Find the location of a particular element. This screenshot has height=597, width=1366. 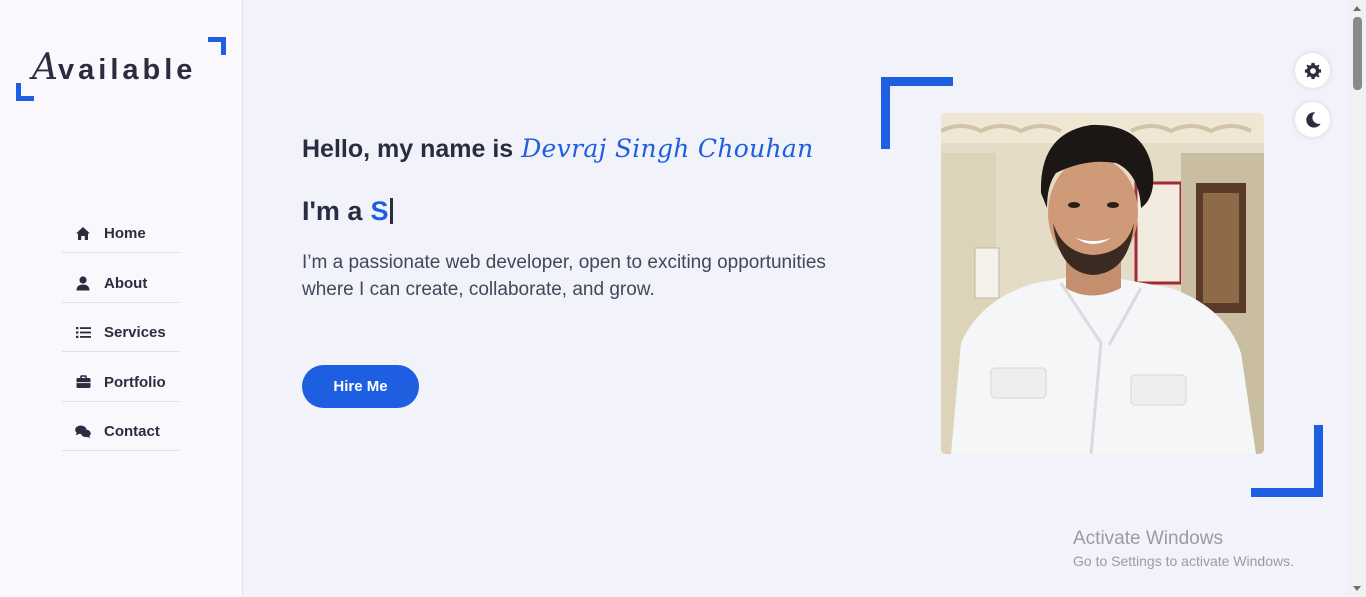

hire-me-button: Hire Me is located at coordinates (360, 386).